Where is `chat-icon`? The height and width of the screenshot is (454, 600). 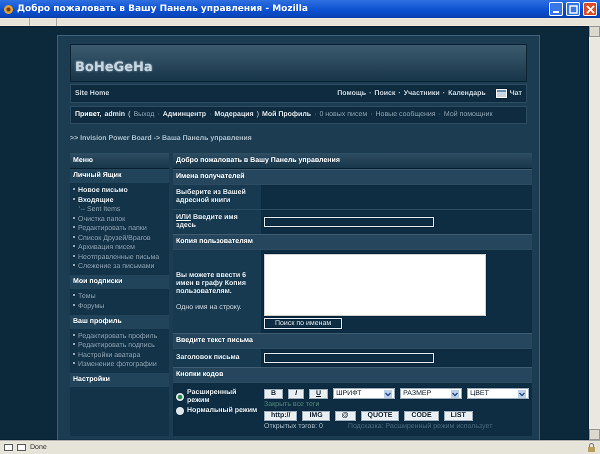
chat-icon is located at coordinates (501, 93).